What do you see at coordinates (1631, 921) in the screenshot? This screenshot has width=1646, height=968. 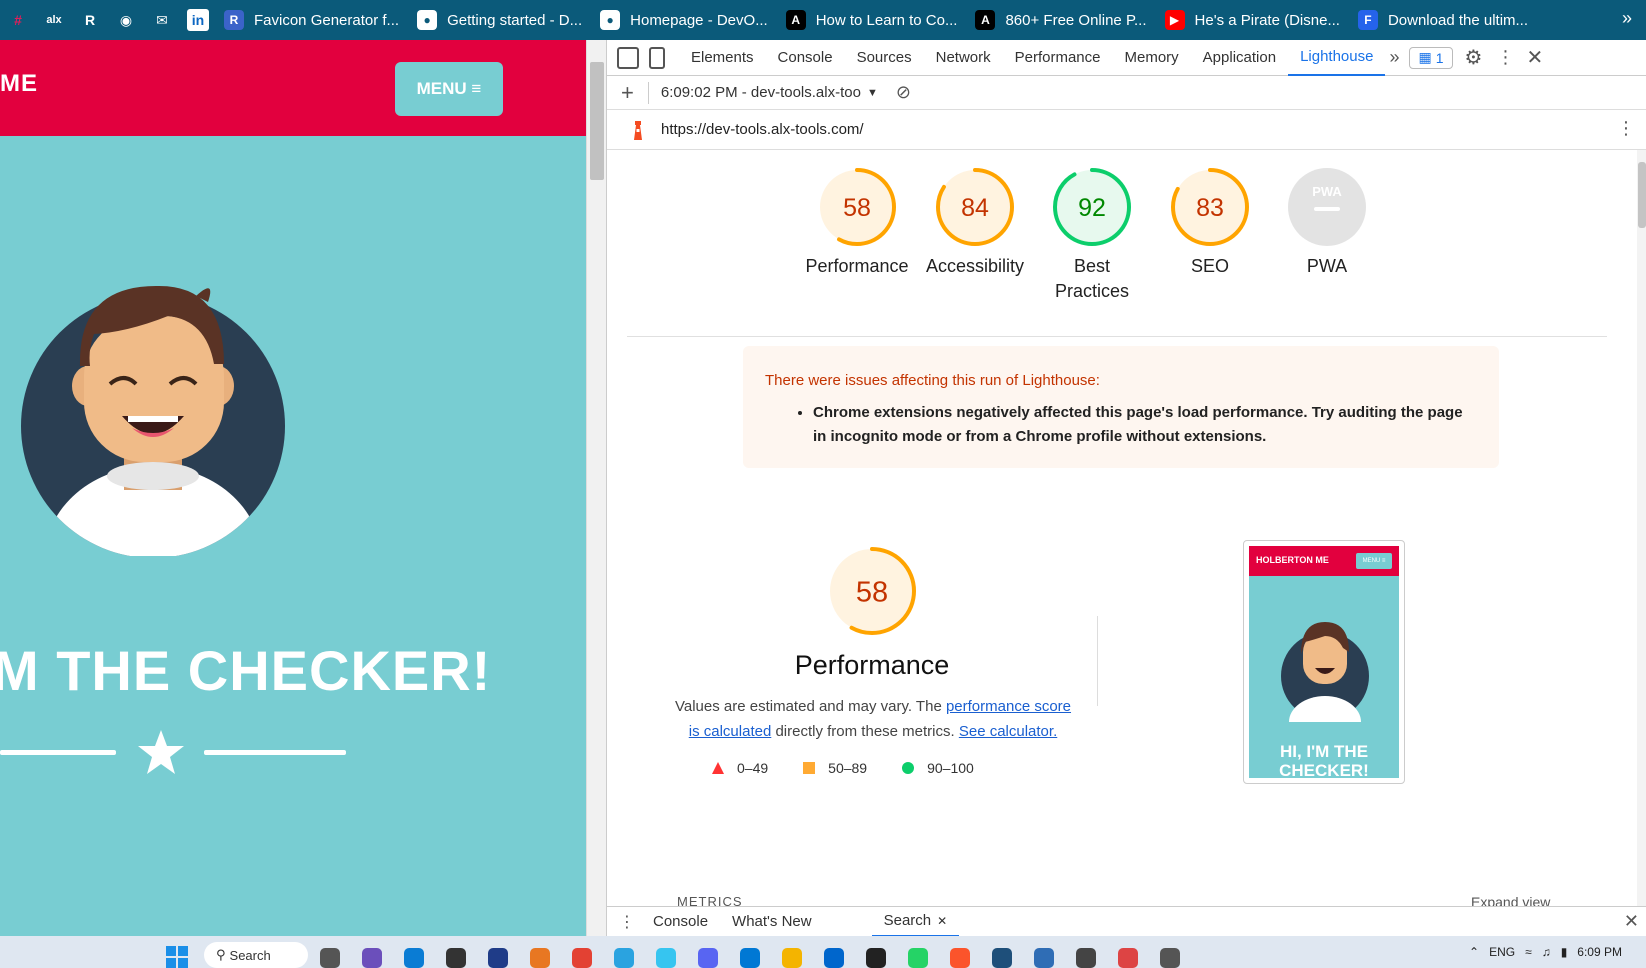 I see `drawer-close-icon: ✕` at bounding box center [1631, 921].